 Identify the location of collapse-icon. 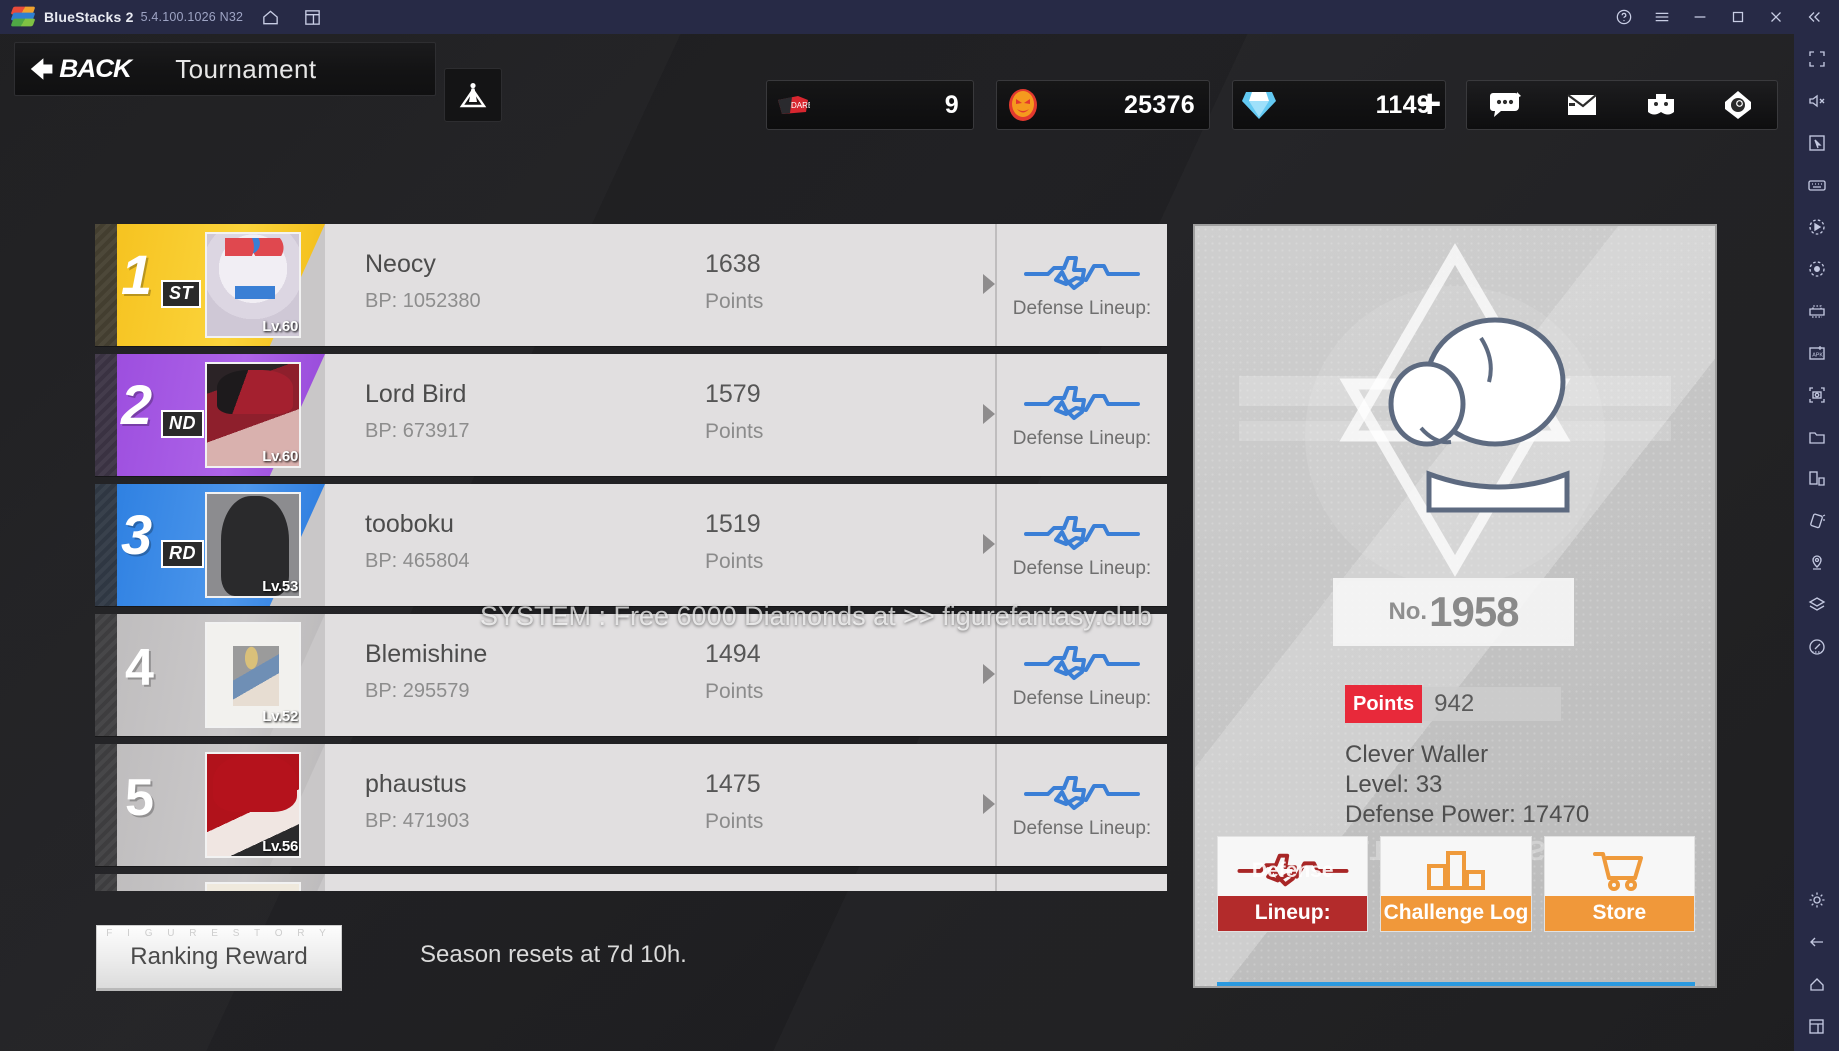
(1814, 17).